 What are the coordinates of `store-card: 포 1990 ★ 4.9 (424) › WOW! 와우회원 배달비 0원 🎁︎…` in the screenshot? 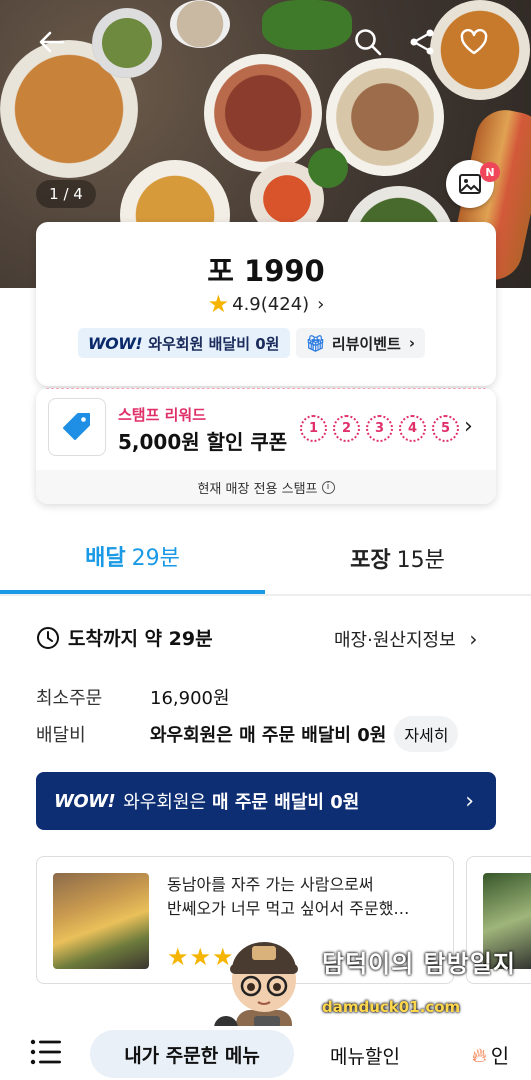 It's located at (266, 304).